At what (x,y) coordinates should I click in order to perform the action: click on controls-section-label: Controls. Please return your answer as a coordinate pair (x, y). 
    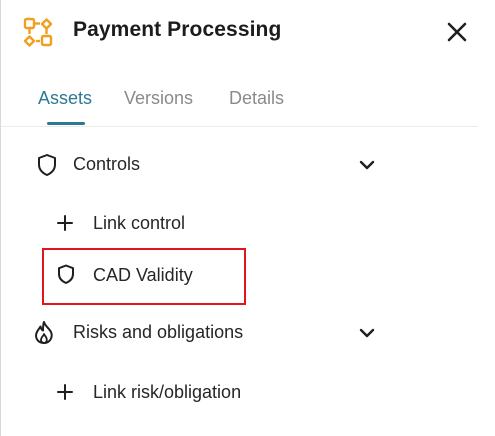
    Looking at the image, I should click on (107, 164).